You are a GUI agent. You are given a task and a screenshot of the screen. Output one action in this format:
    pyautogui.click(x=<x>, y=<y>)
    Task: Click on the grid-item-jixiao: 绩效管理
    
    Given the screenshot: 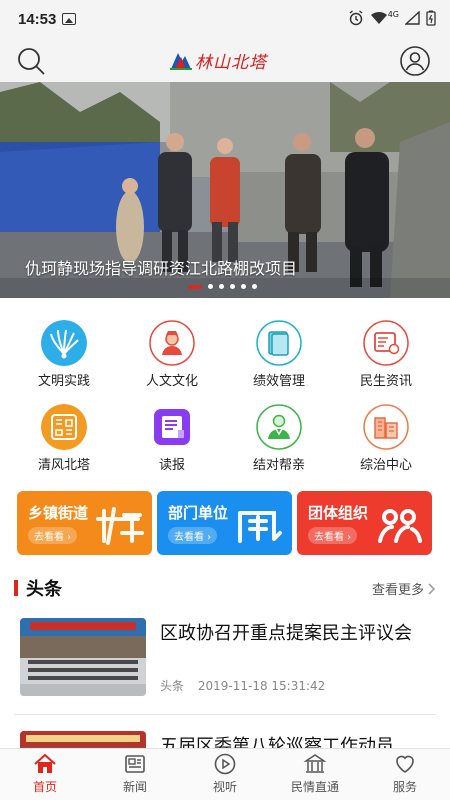 What is the action you would take?
    pyautogui.click(x=279, y=355)
    